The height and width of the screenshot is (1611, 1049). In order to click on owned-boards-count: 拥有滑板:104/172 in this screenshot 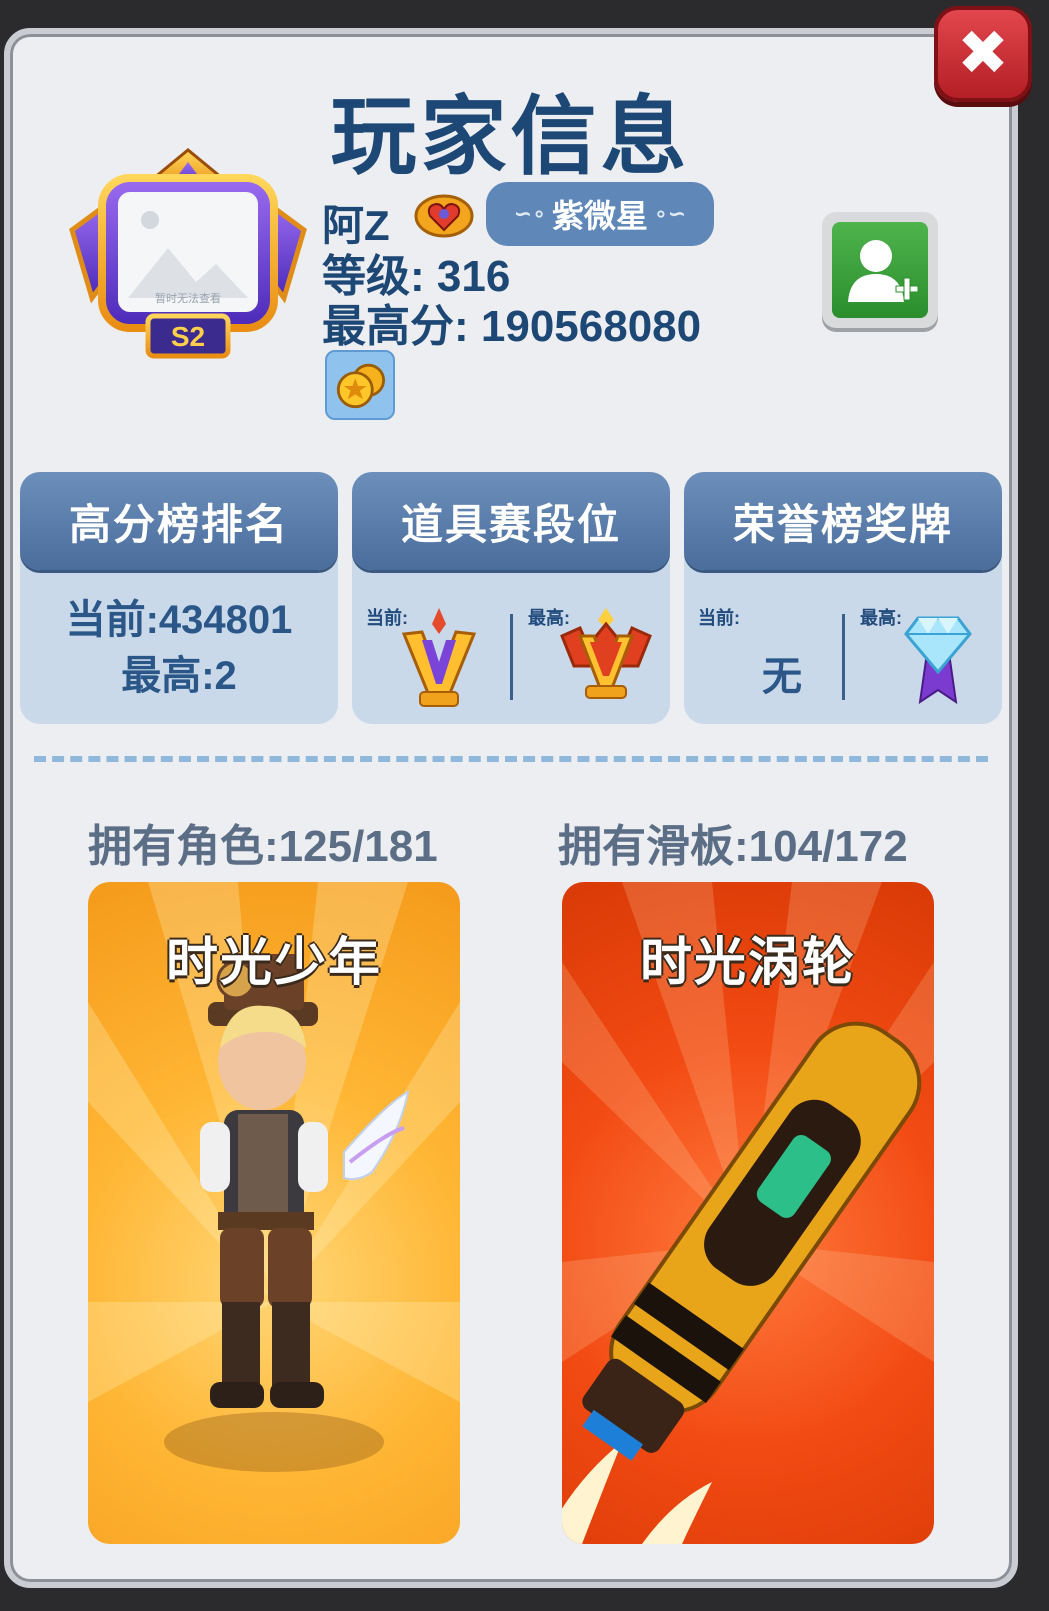, I will do `click(733, 846)`.